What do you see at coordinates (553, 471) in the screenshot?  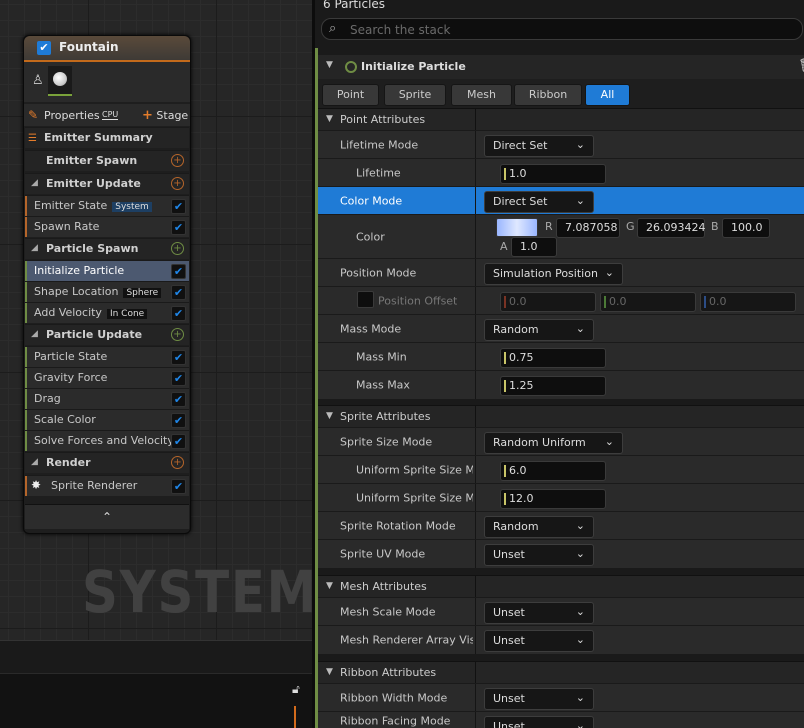 I see `uniform-size-min-input: 6.0` at bounding box center [553, 471].